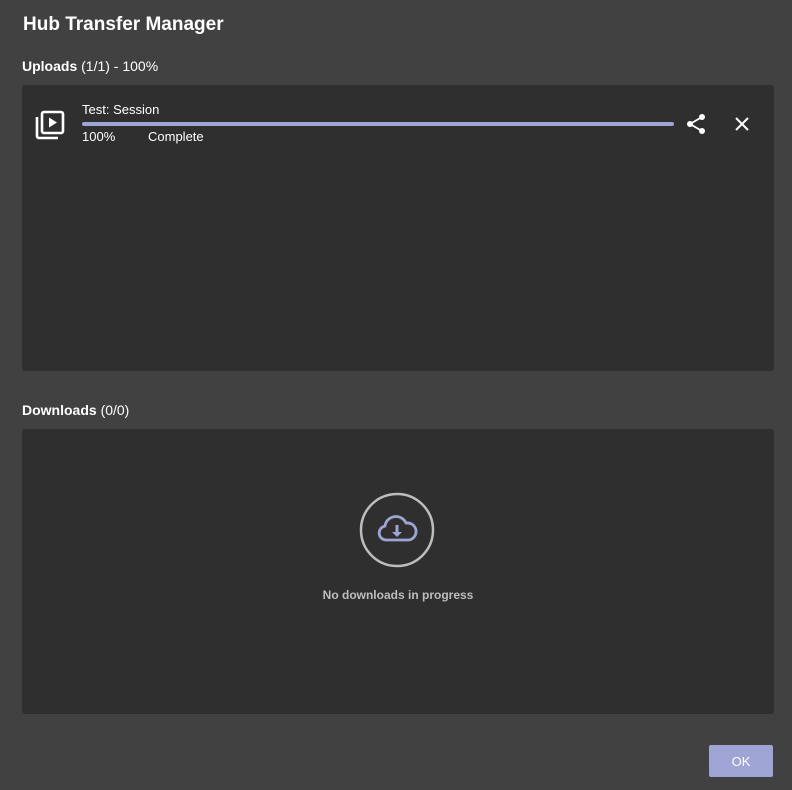 The image size is (792, 790). What do you see at coordinates (50, 125) in the screenshot?
I see `video-library-icon` at bounding box center [50, 125].